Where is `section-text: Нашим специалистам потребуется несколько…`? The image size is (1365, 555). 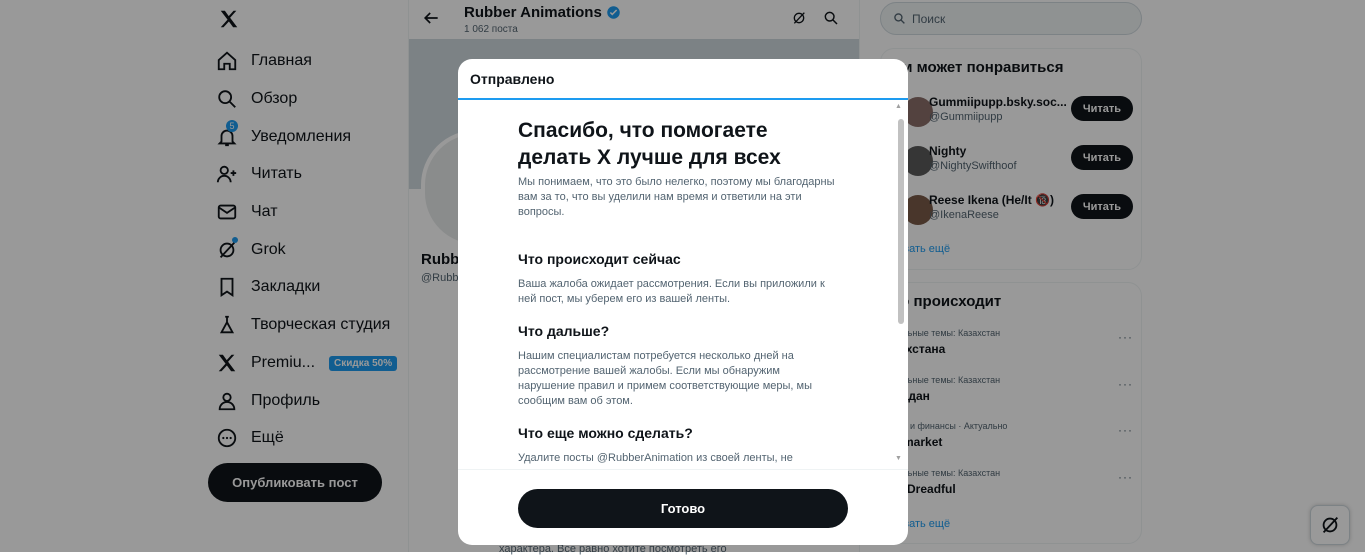
section-text: Нашим специалистам потребуется несколько… is located at coordinates (665, 378).